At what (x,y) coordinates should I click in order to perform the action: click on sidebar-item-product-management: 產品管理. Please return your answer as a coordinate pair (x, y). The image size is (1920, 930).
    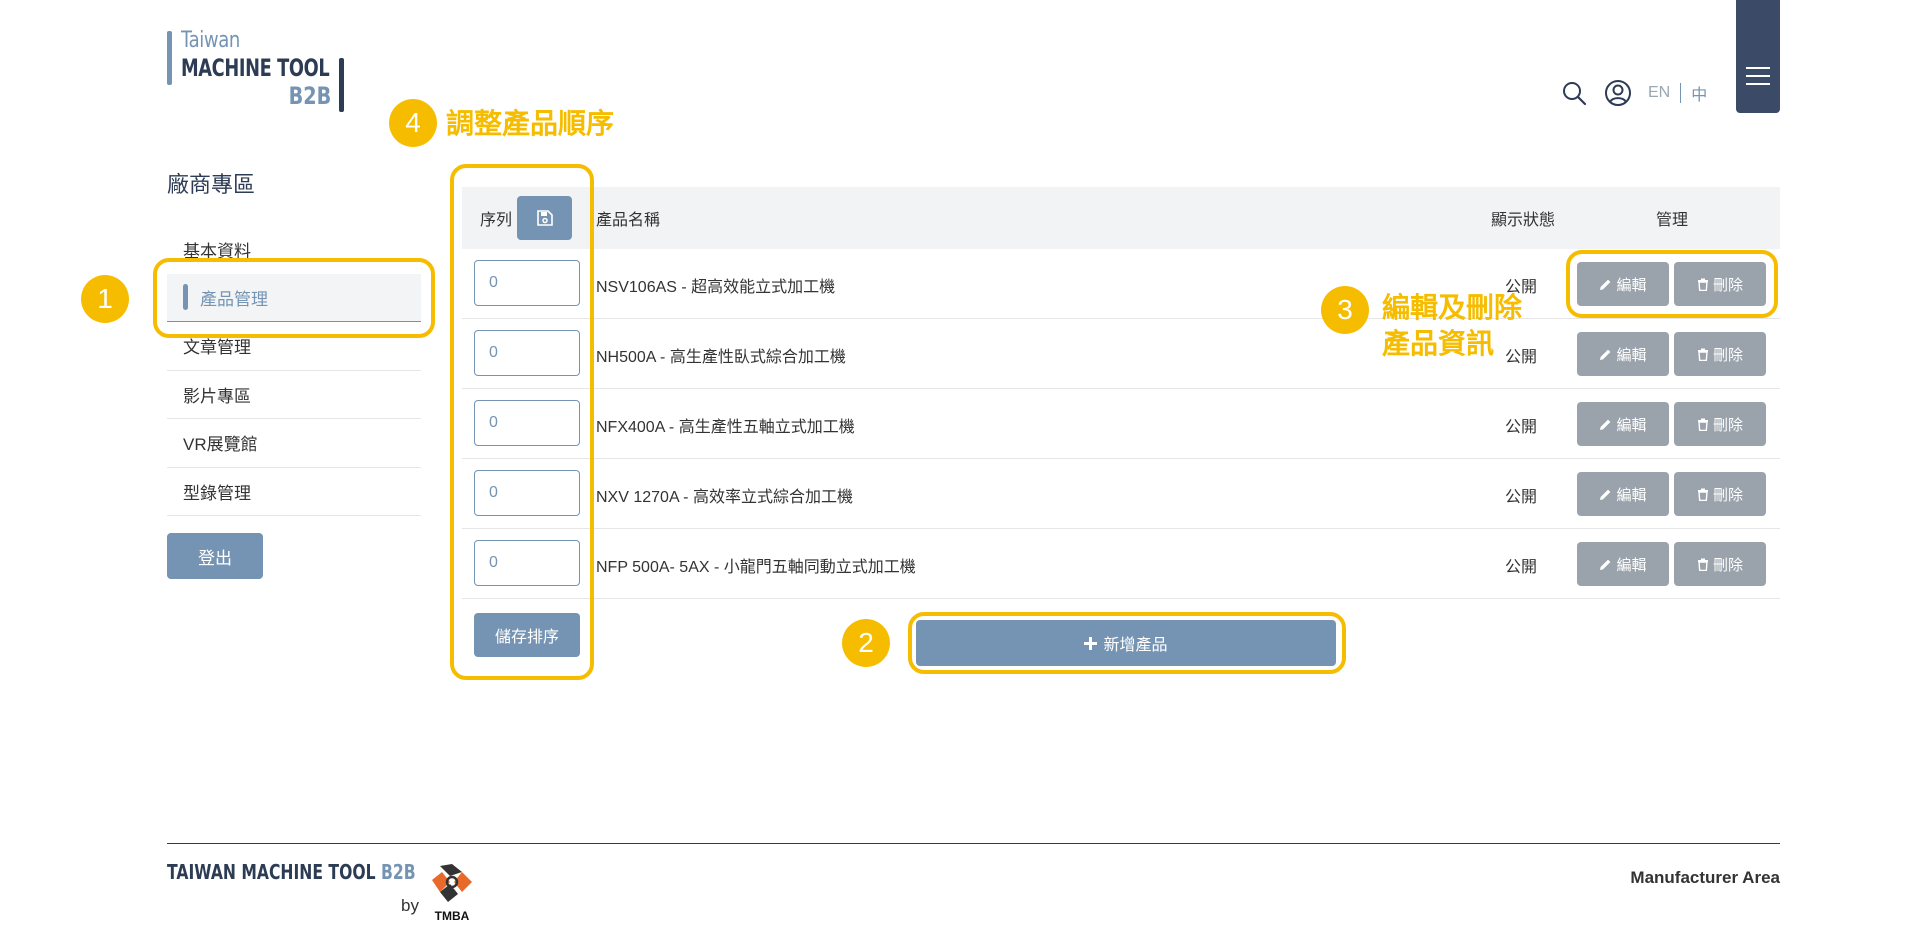
    Looking at the image, I should click on (294, 297).